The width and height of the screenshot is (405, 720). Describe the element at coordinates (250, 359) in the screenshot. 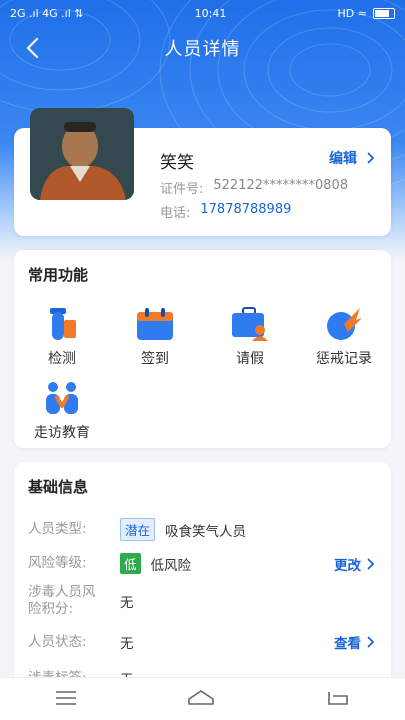

I see `function-label: 请假` at that location.